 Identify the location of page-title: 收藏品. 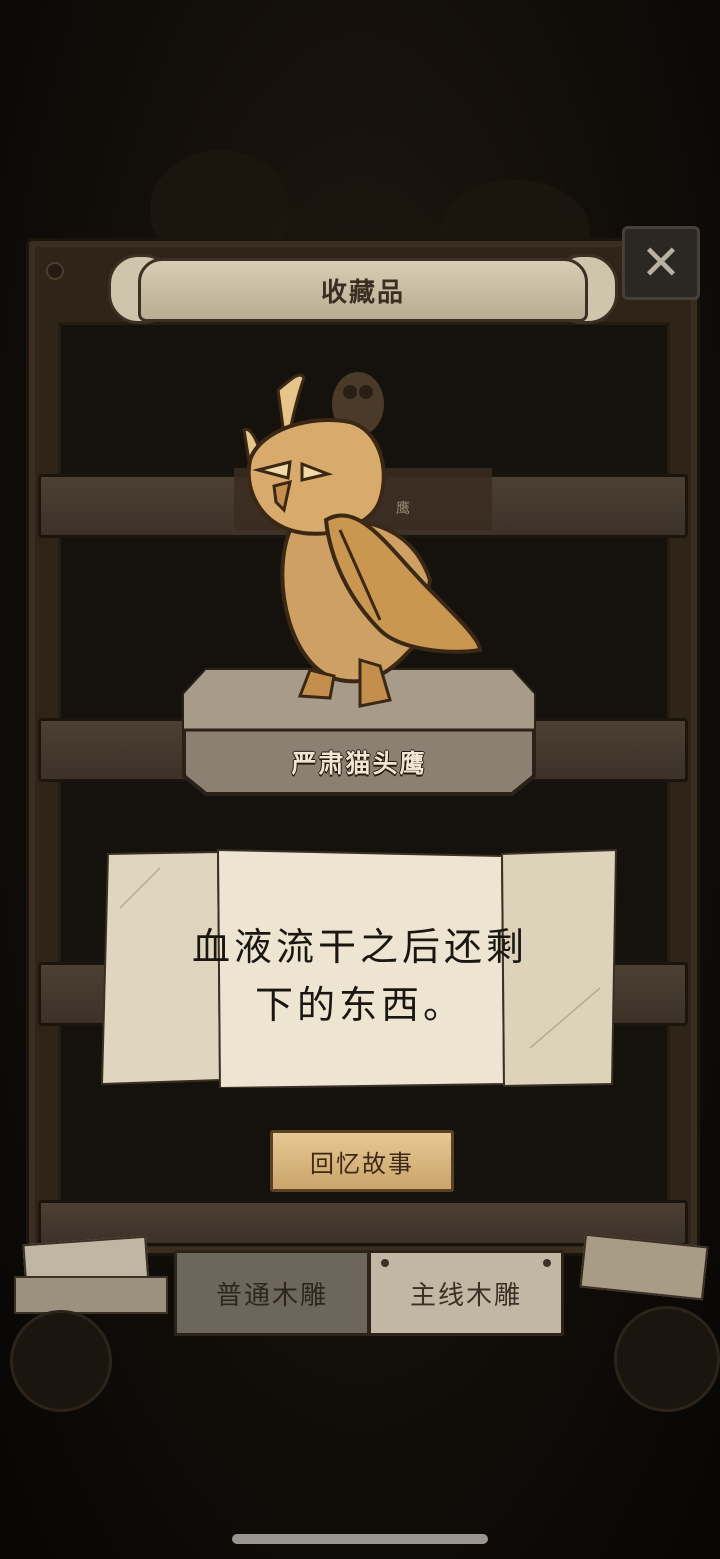
(362, 292).